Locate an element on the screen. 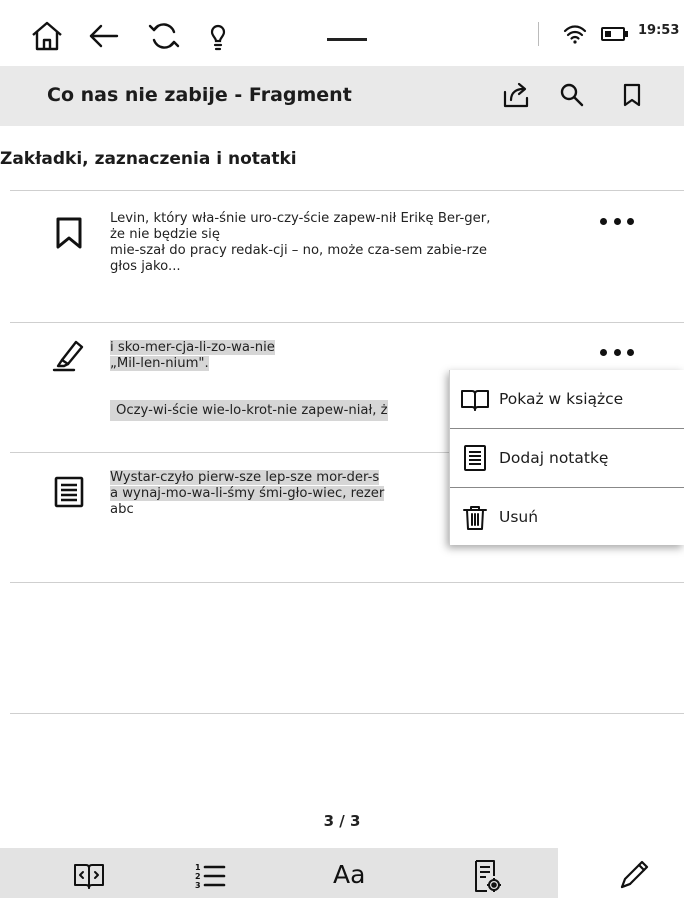  contents-list-icon: 1 2 3 is located at coordinates (210, 876).